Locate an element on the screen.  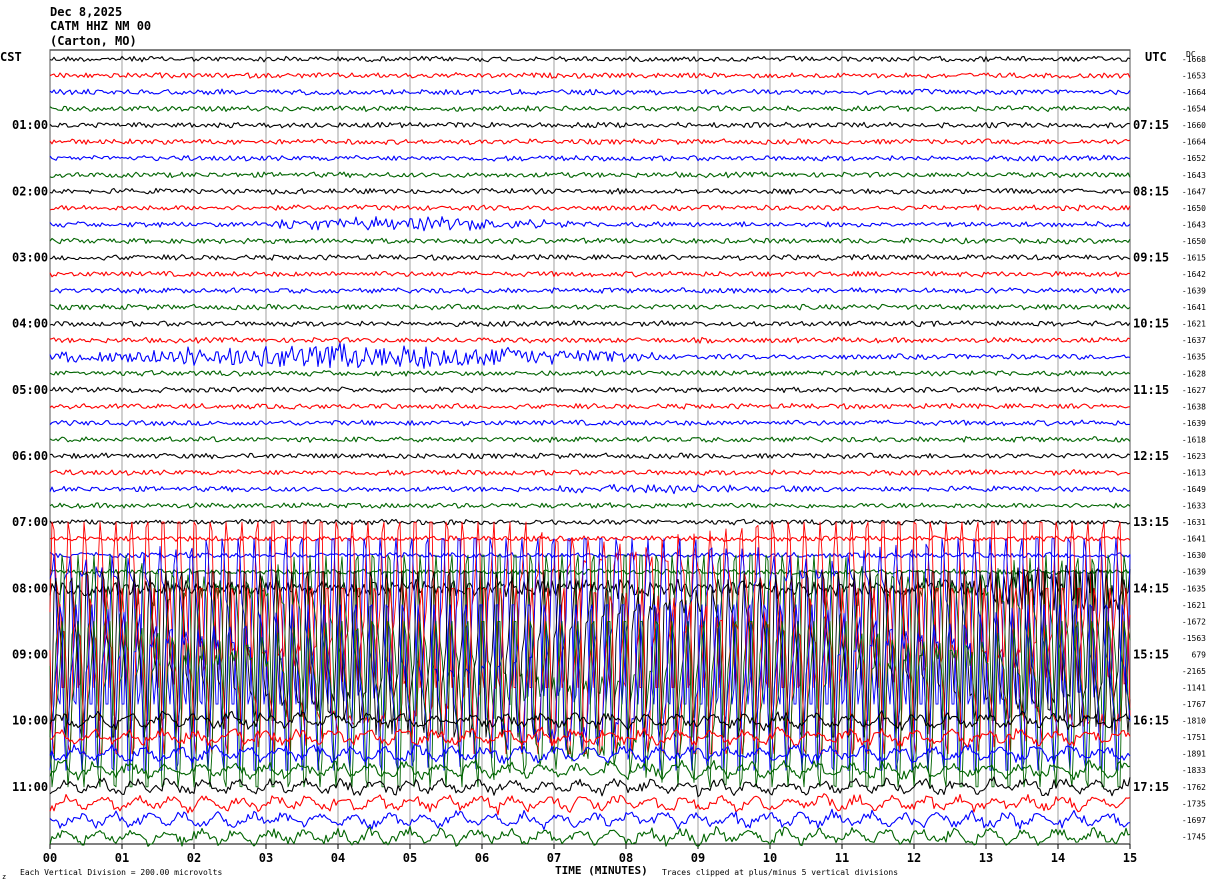
dc-offset-label: -1653 is located at coordinates (1194, 76).